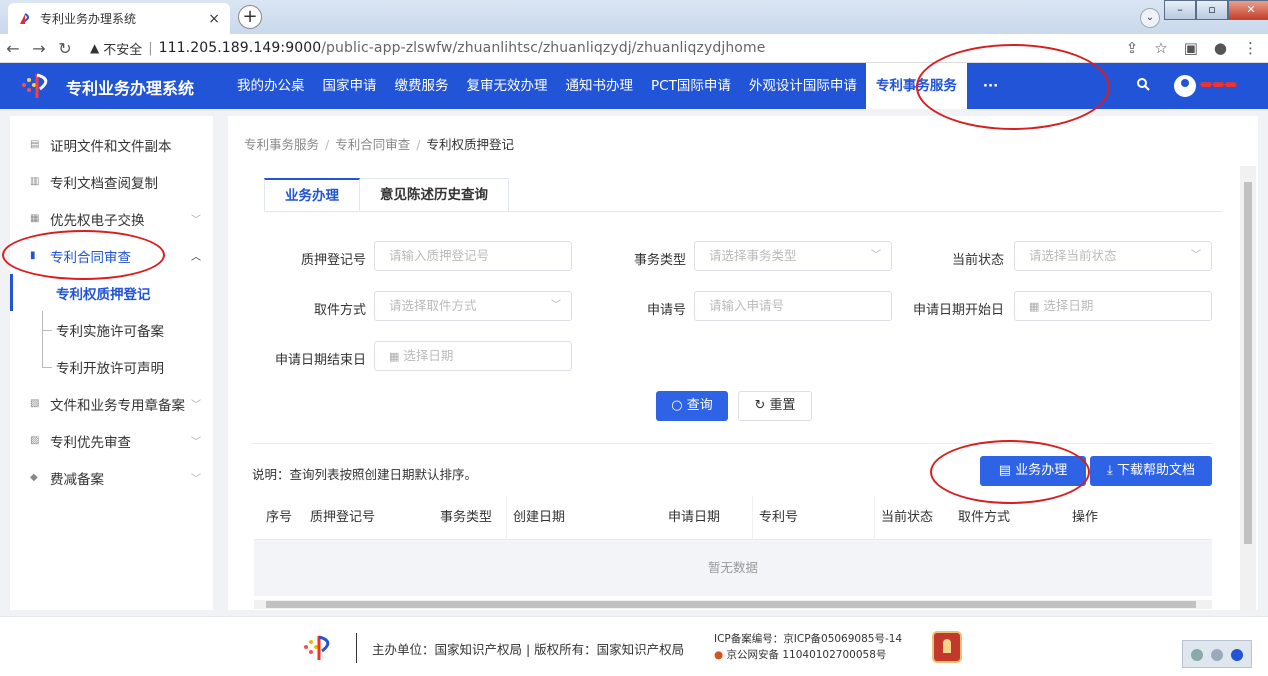  What do you see at coordinates (1155, 470) in the screenshot?
I see `download-help-label: 下载帮助文档` at bounding box center [1155, 470].